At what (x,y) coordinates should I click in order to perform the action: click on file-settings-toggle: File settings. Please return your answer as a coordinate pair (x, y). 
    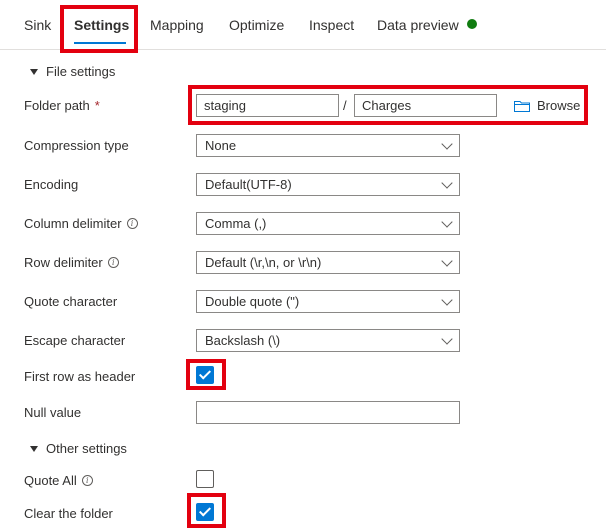
    Looking at the image, I should click on (72, 71).